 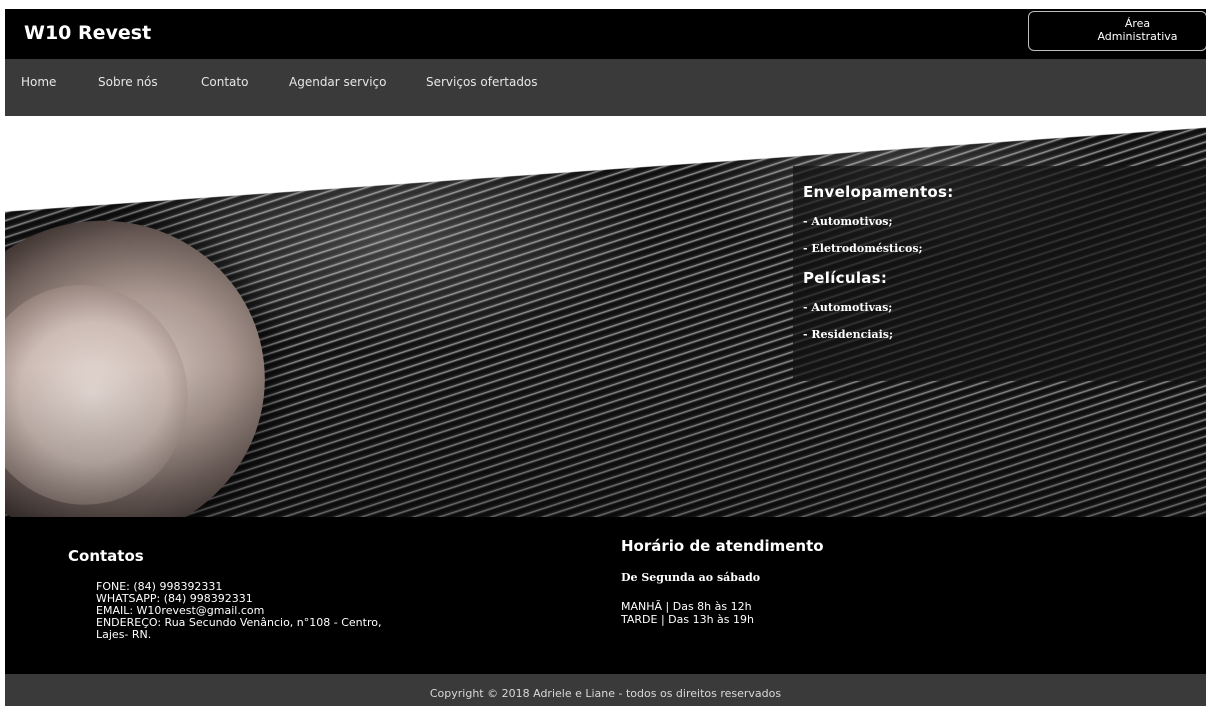 I want to click on contact-address-city: Lajes- RN., so click(x=124, y=634).